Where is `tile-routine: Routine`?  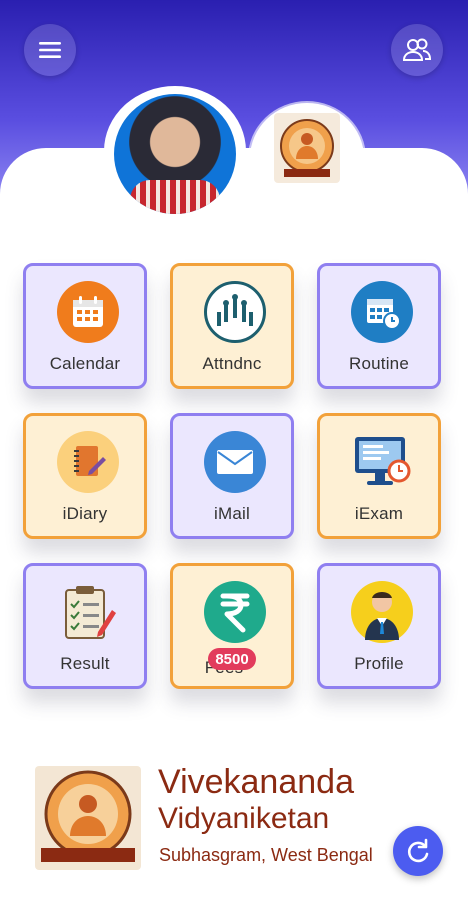 tile-routine: Routine is located at coordinates (379, 326).